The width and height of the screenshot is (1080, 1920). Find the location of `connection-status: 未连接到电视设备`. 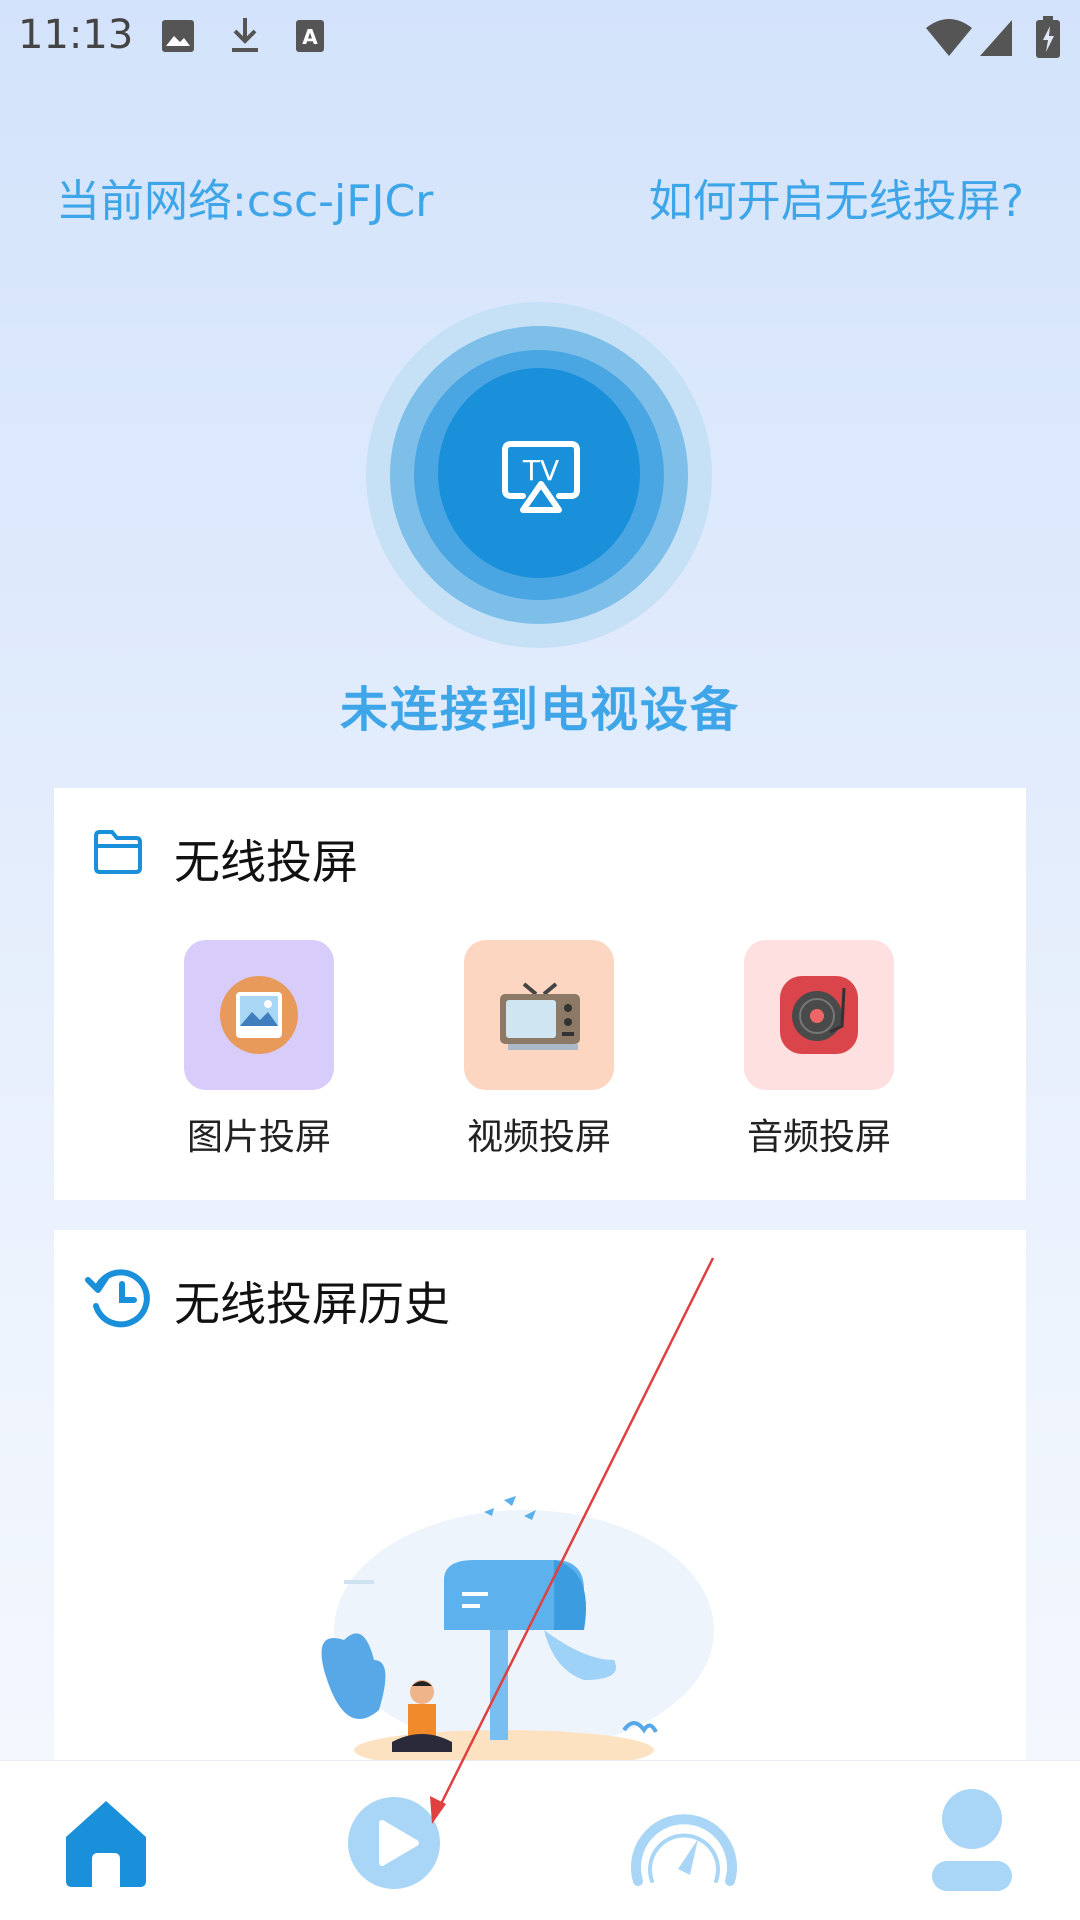

connection-status: 未连接到电视设备 is located at coordinates (539, 710).